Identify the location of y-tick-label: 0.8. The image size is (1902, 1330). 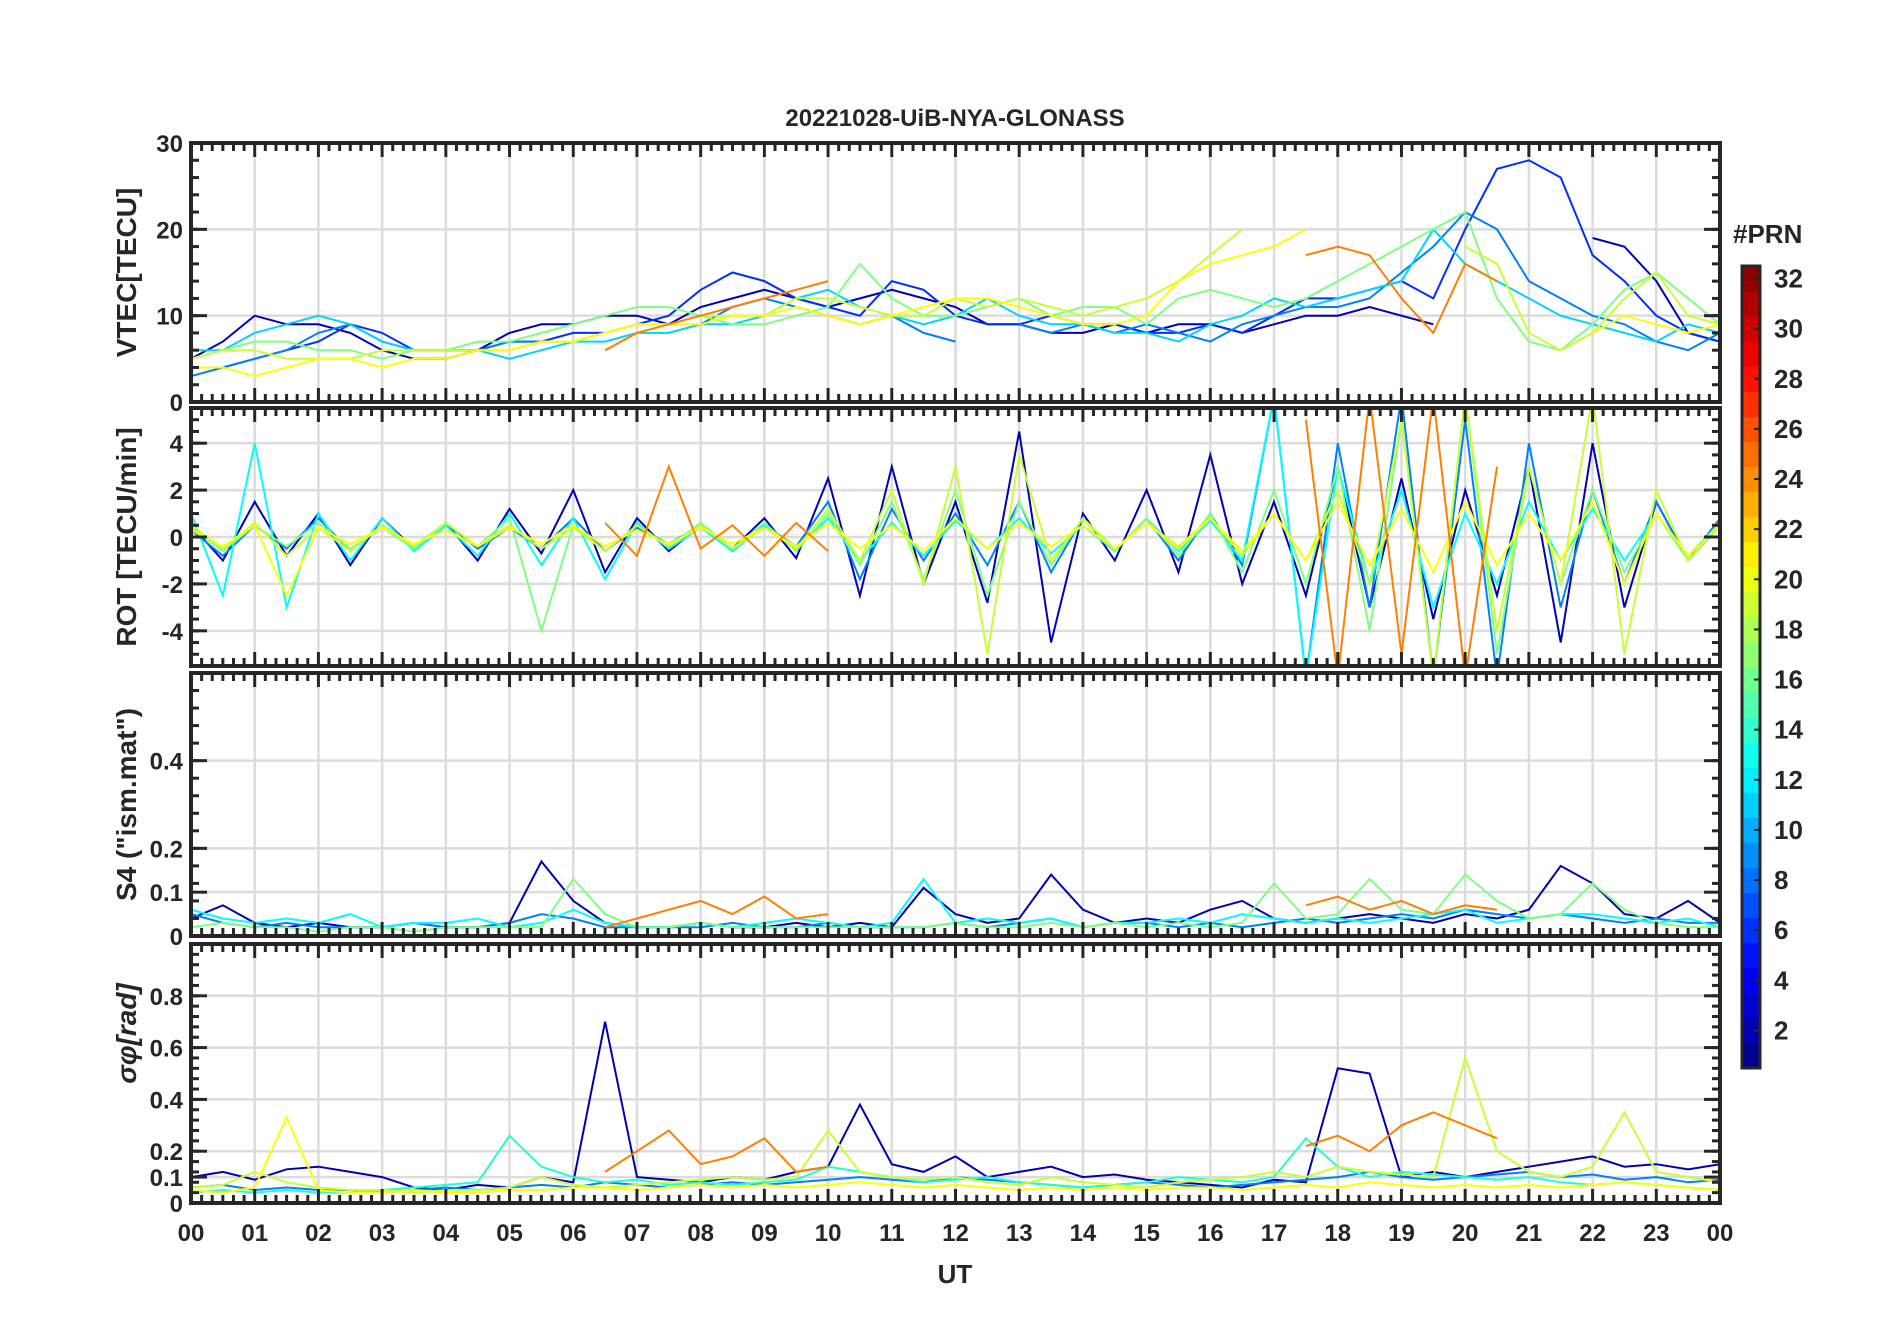
(166, 997).